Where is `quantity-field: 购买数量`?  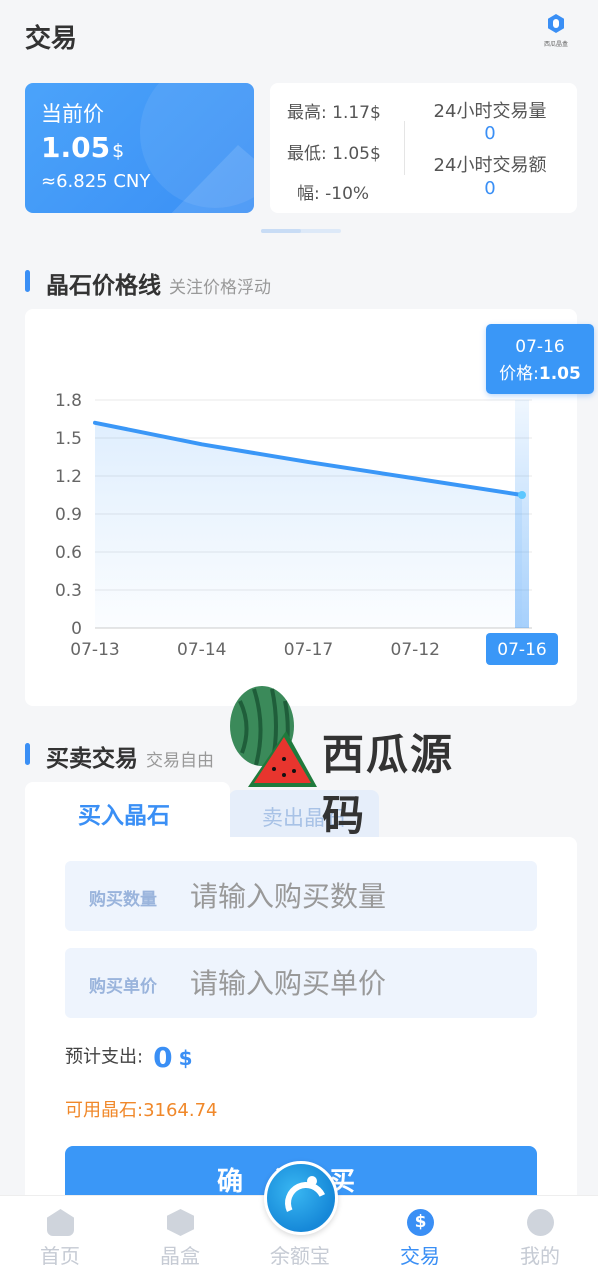 quantity-field: 购买数量 is located at coordinates (301, 896).